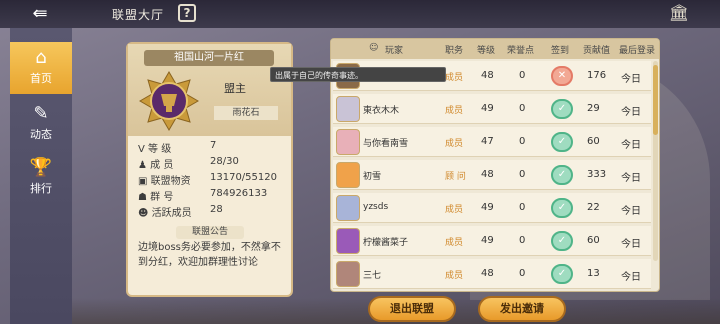  I want to click on sidebar-item-label: 排行, so click(41, 188).